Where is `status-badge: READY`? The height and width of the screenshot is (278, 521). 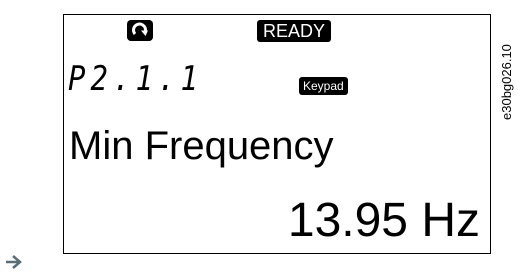 status-badge: READY is located at coordinates (294, 31).